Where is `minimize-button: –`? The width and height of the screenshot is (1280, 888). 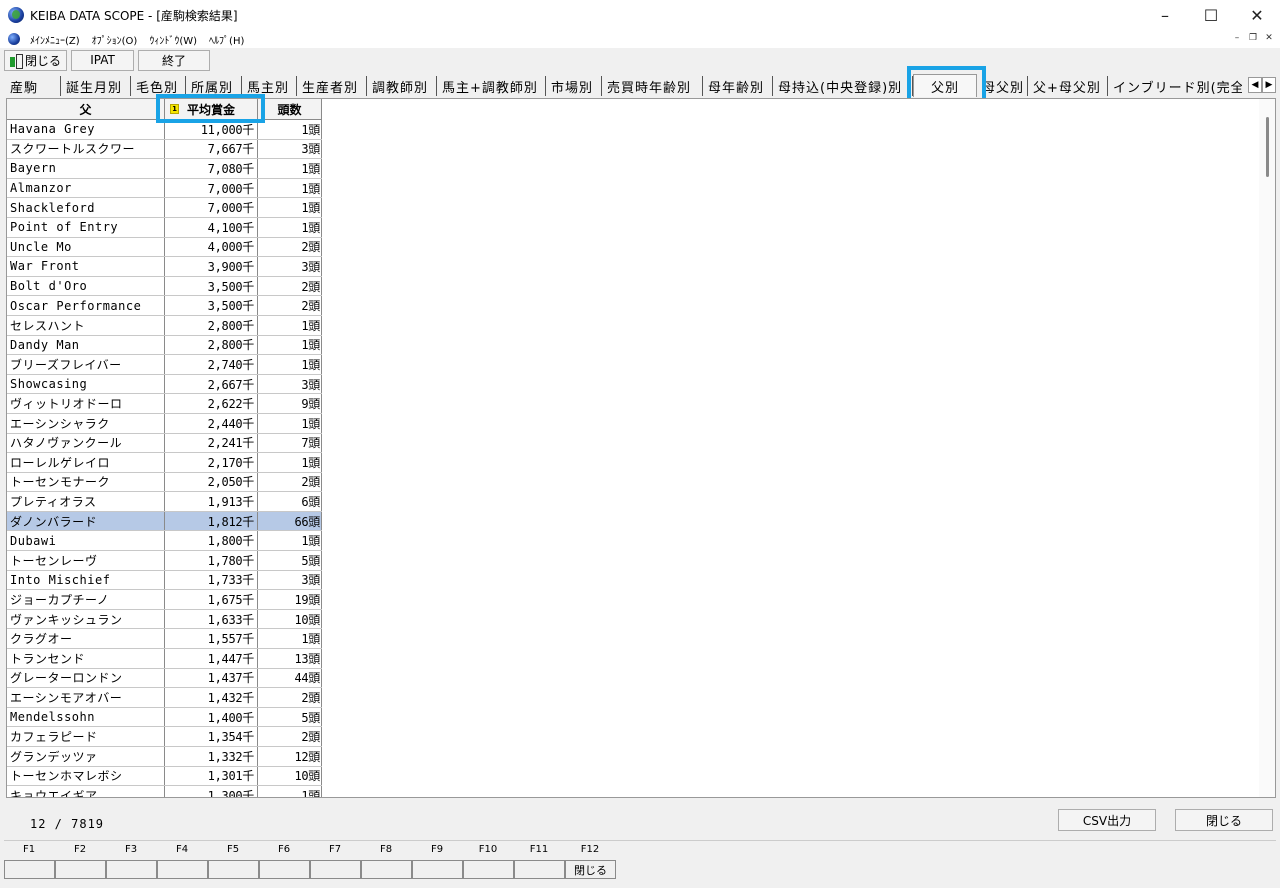 minimize-button: – is located at coordinates (1165, 15).